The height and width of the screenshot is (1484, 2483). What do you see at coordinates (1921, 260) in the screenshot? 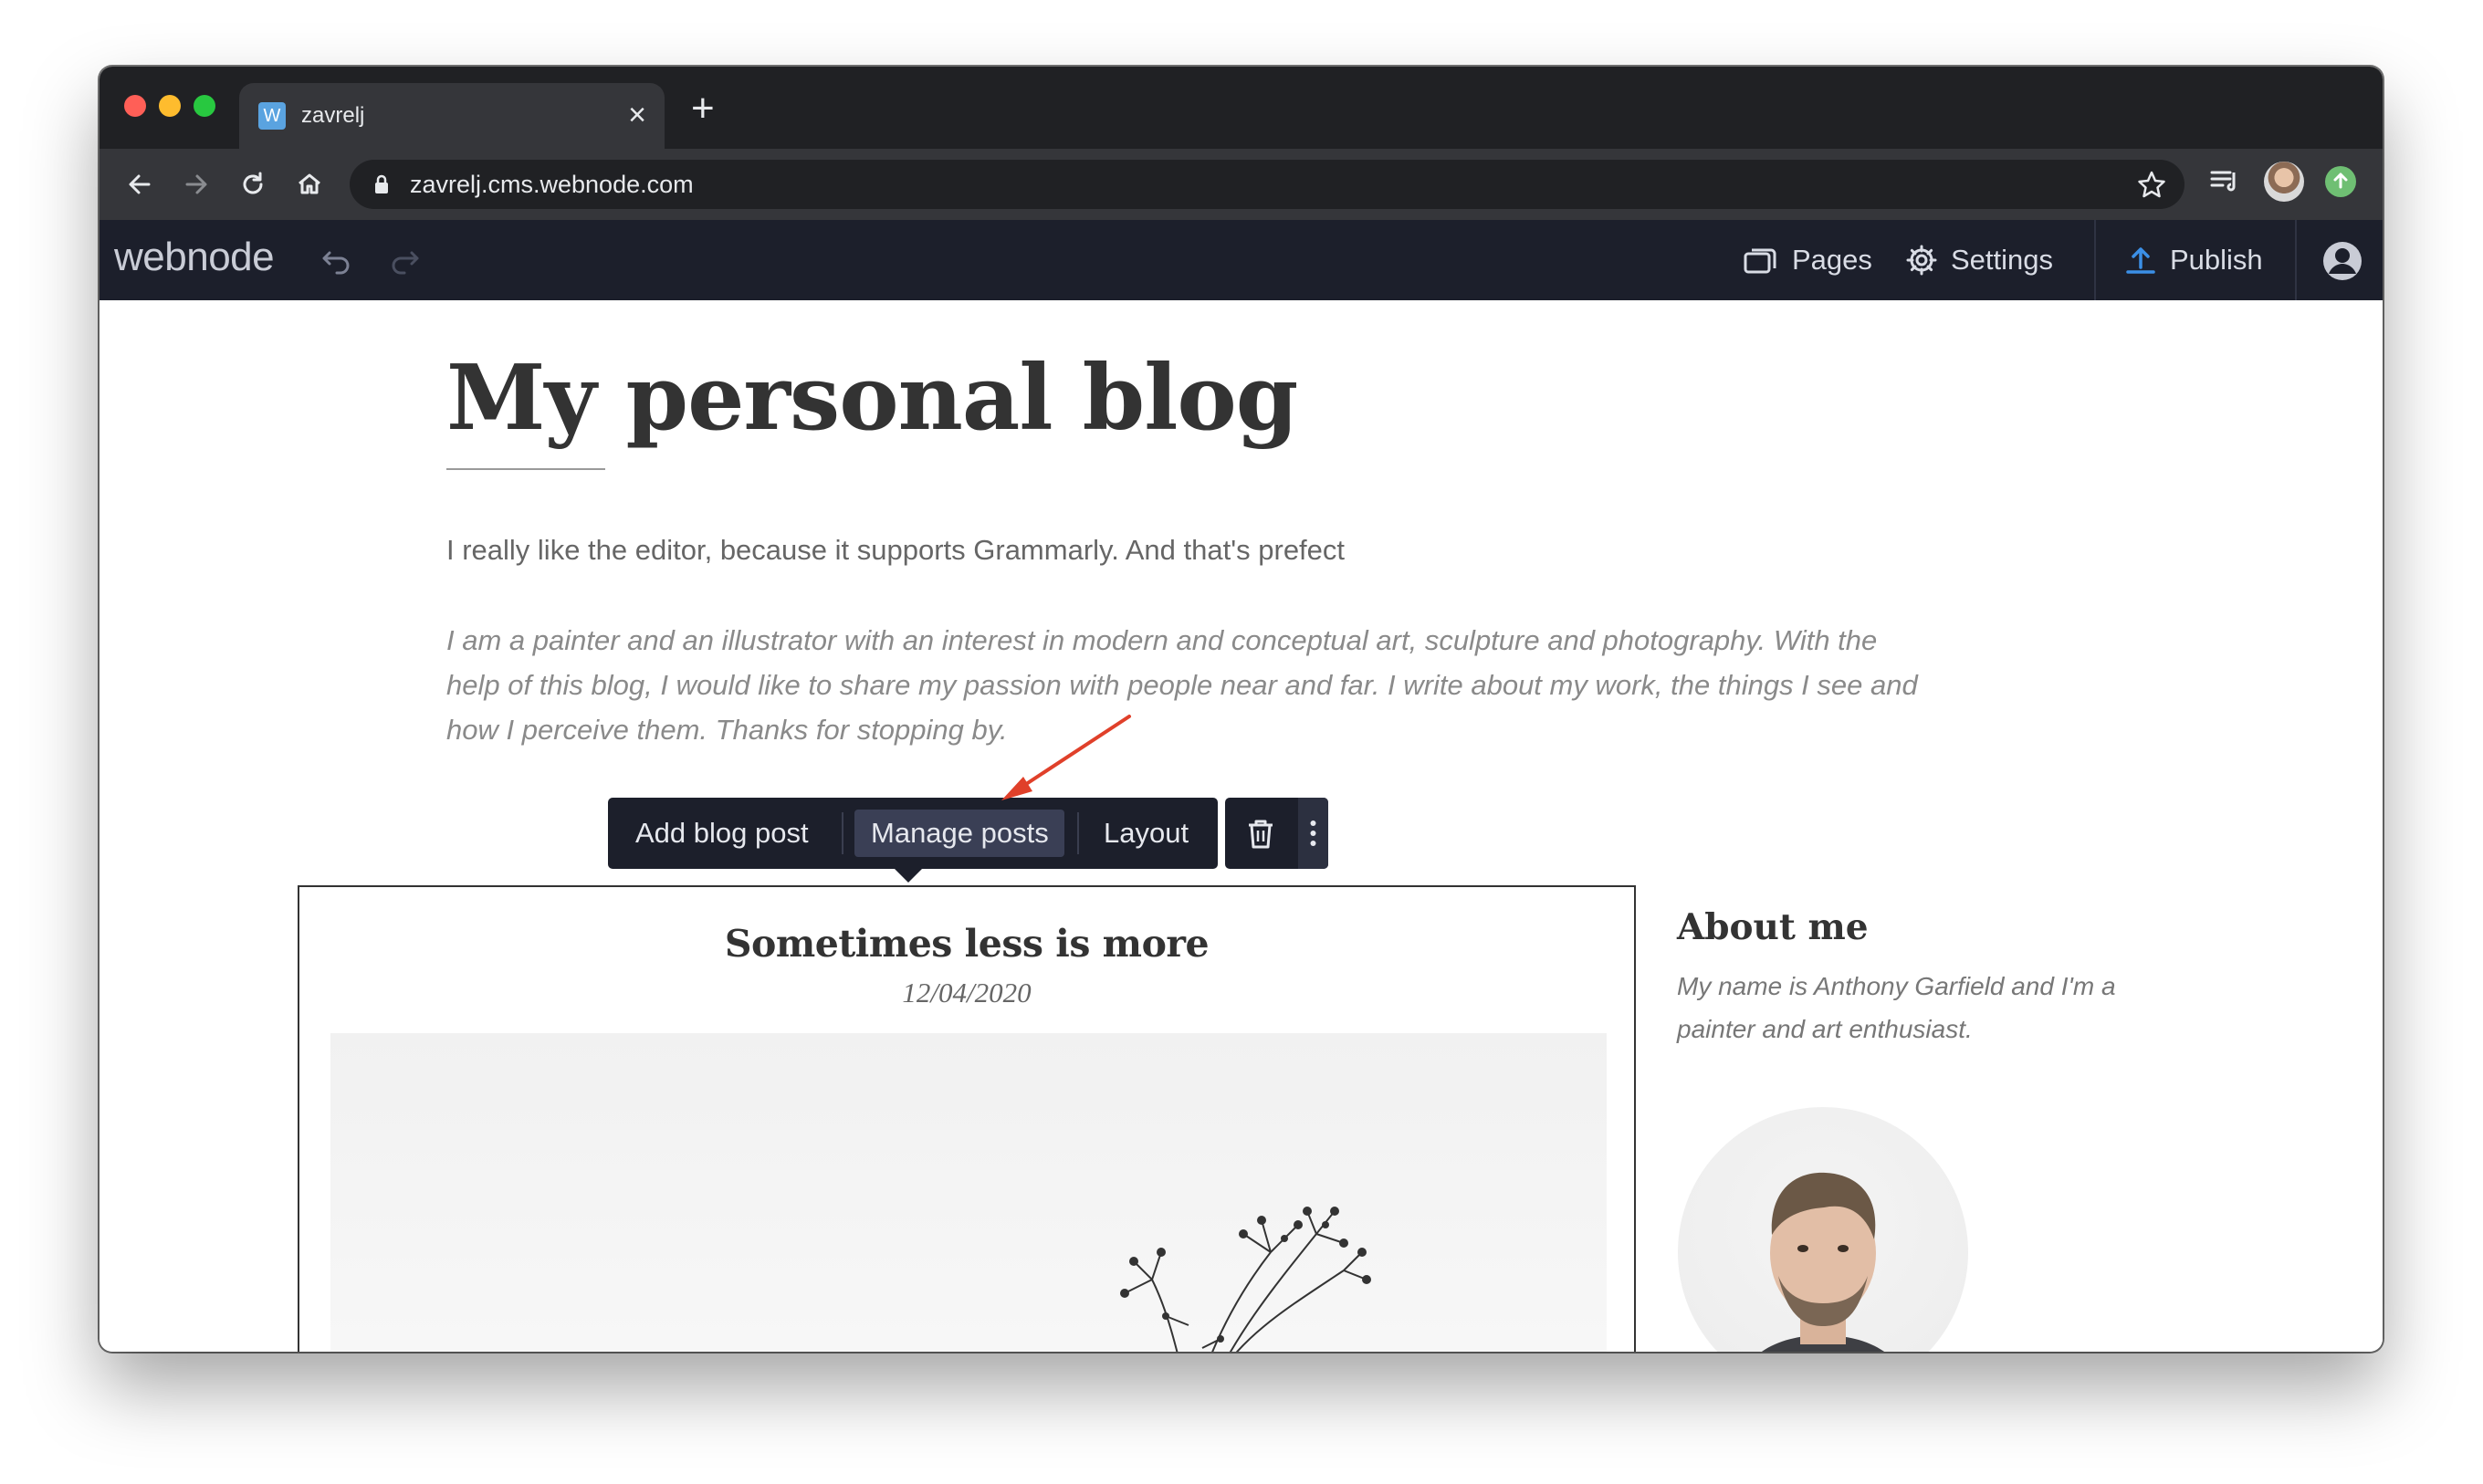
I see `gear-icon` at bounding box center [1921, 260].